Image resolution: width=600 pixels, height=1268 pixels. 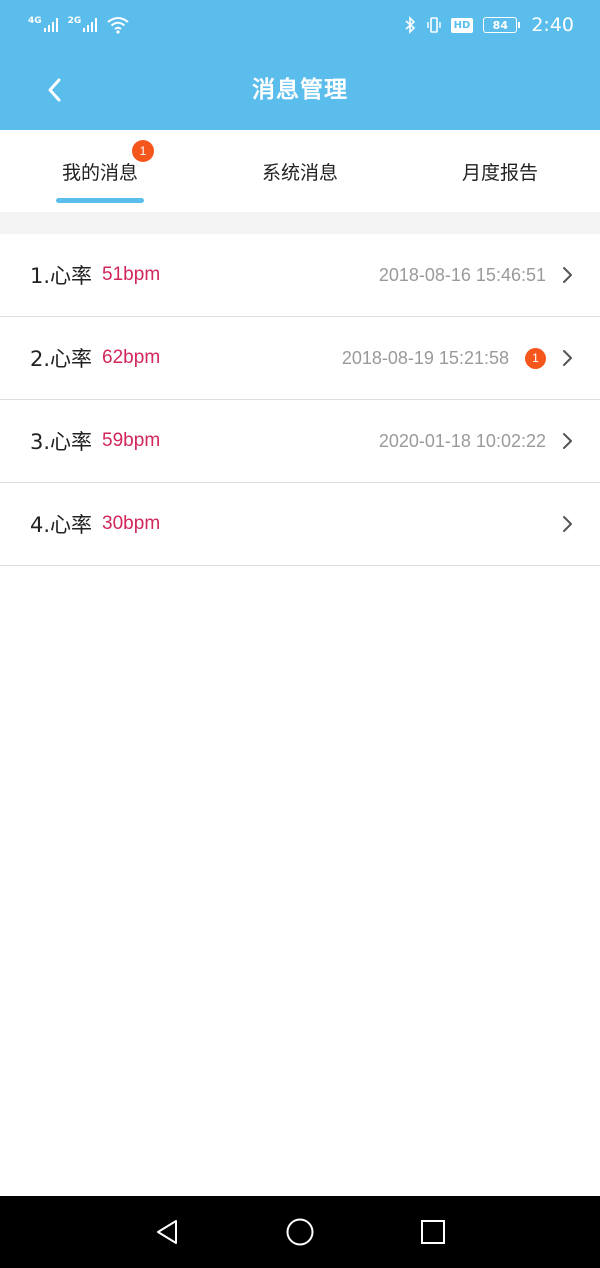 What do you see at coordinates (300, 25) in the screenshot?
I see `status-bar: 4G 2G HD 84 2:40` at bounding box center [300, 25].